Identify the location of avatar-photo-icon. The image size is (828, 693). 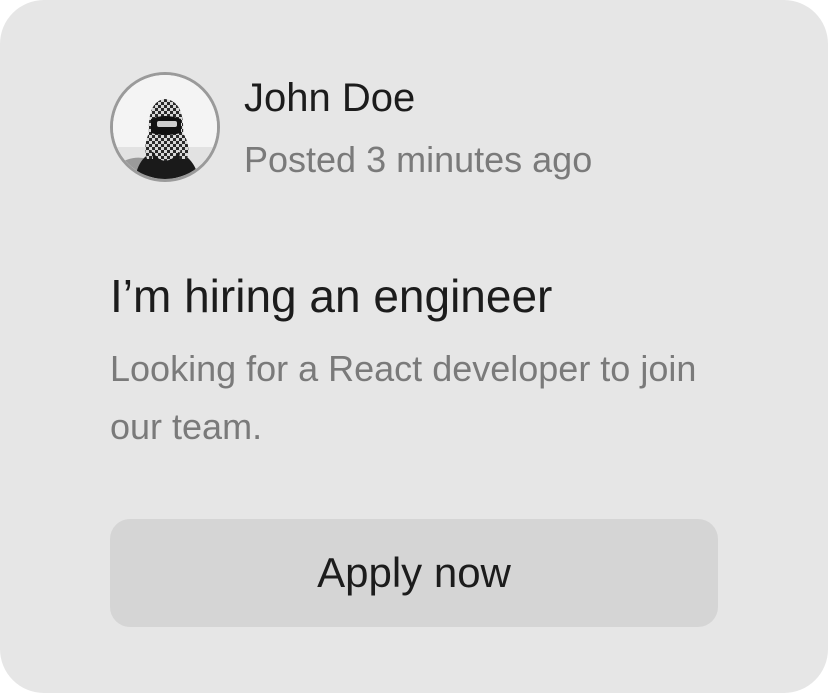
(165, 127).